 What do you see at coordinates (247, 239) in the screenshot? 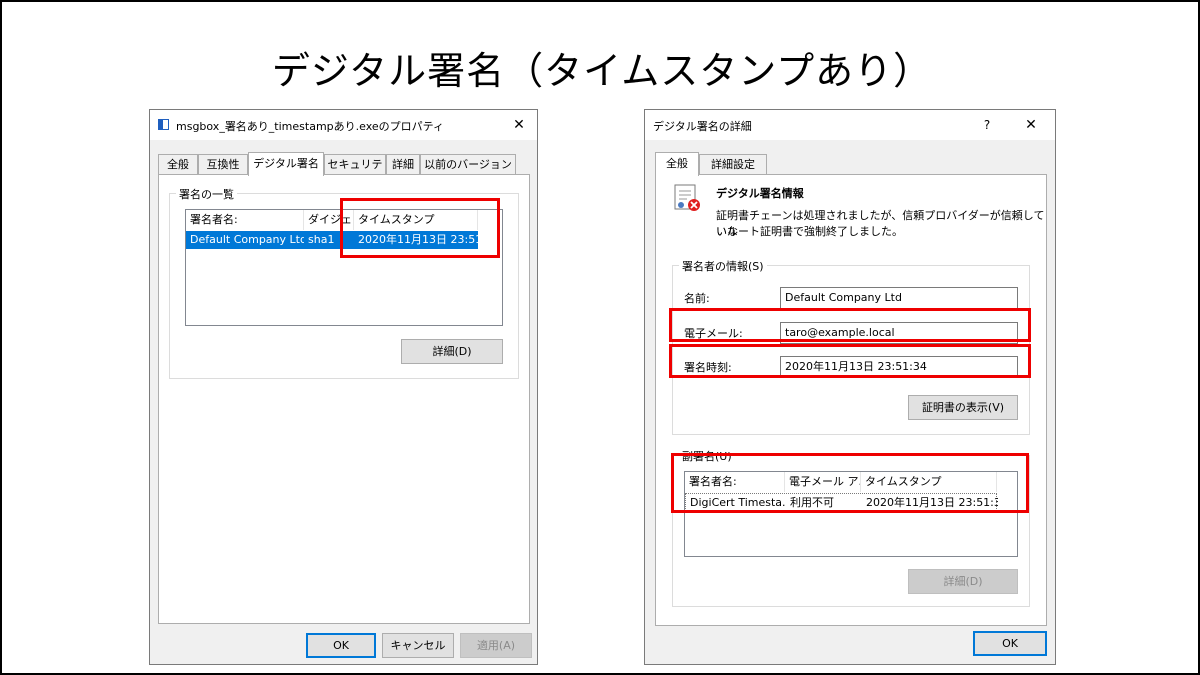
I see `row-signer-name: Default Company Ltd` at bounding box center [247, 239].